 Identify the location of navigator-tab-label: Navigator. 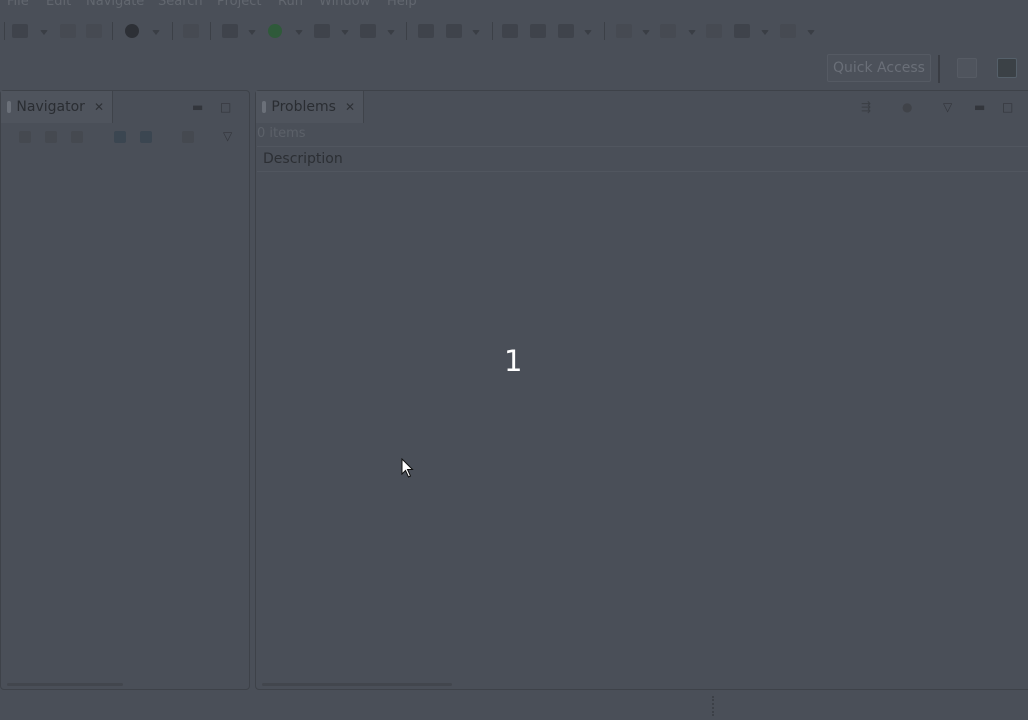
(50, 107).